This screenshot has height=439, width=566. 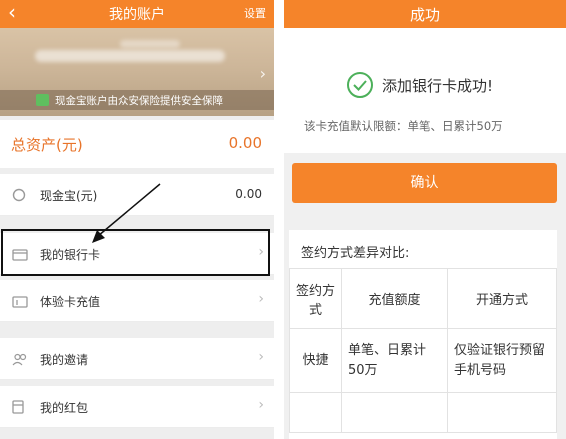 What do you see at coordinates (315, 360) in the screenshot?
I see `table-cell: 快捷` at bounding box center [315, 360].